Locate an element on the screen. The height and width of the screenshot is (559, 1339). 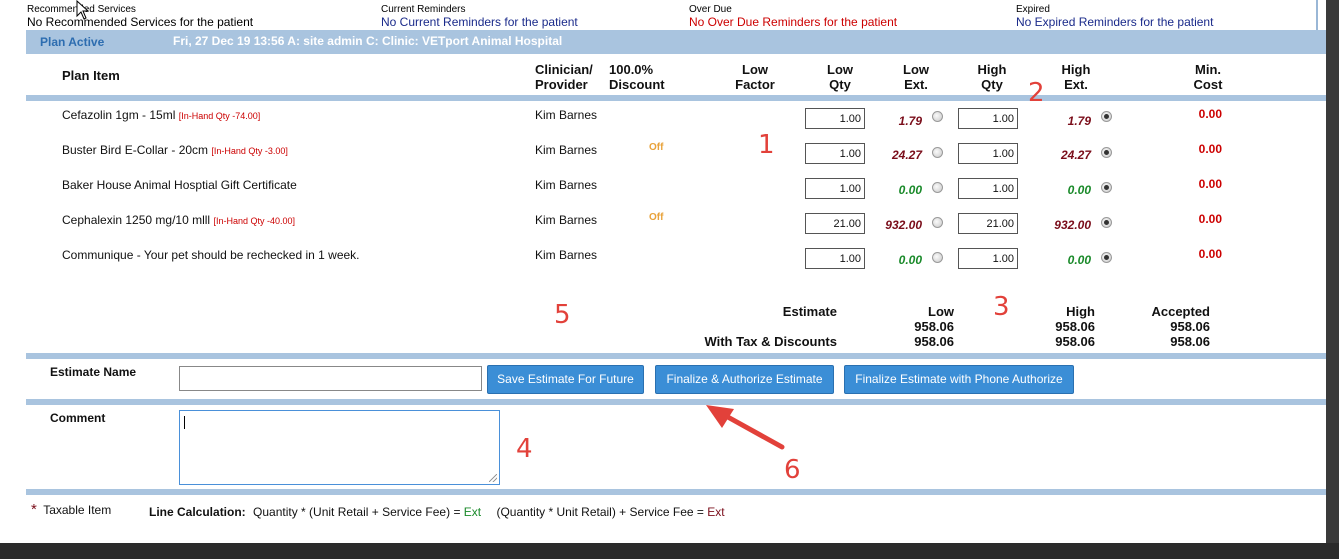
mouse-cursor-icon is located at coordinates (83, 10).